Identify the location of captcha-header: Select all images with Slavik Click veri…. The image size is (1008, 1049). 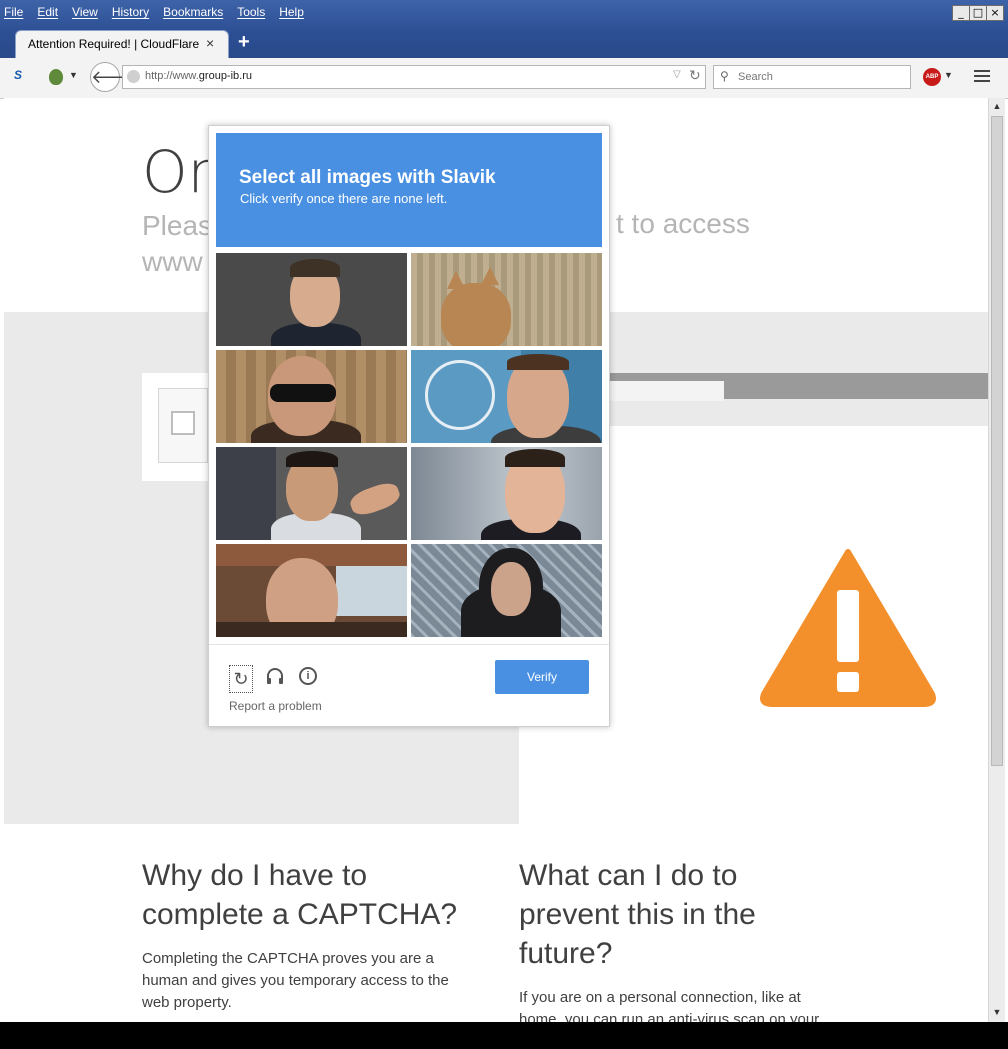
(409, 190).